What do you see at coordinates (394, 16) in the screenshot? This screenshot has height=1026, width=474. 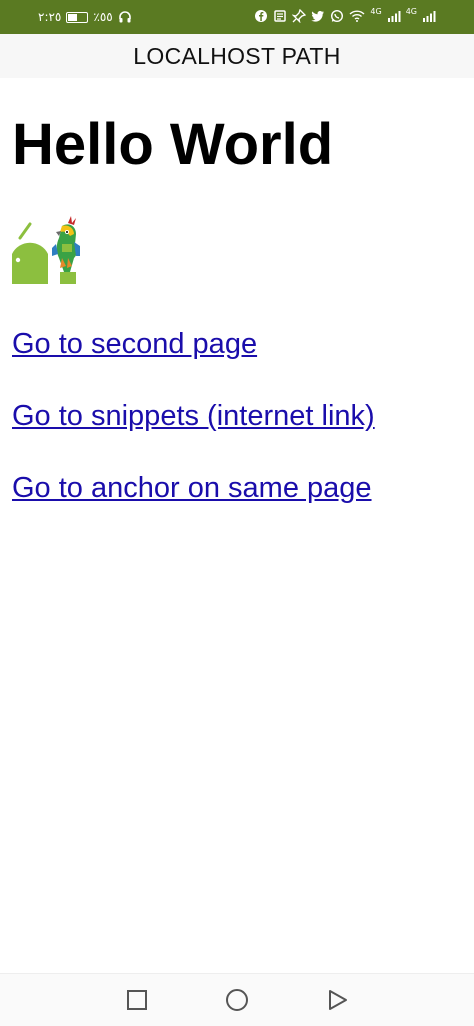 I see `signal-icon` at bounding box center [394, 16].